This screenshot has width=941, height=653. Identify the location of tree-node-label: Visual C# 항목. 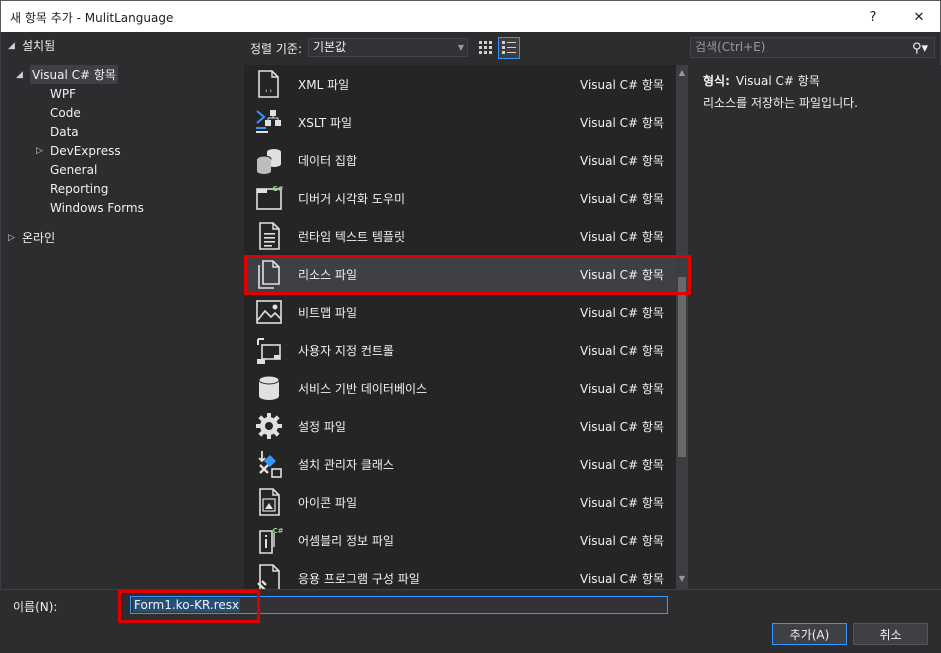
(74, 74).